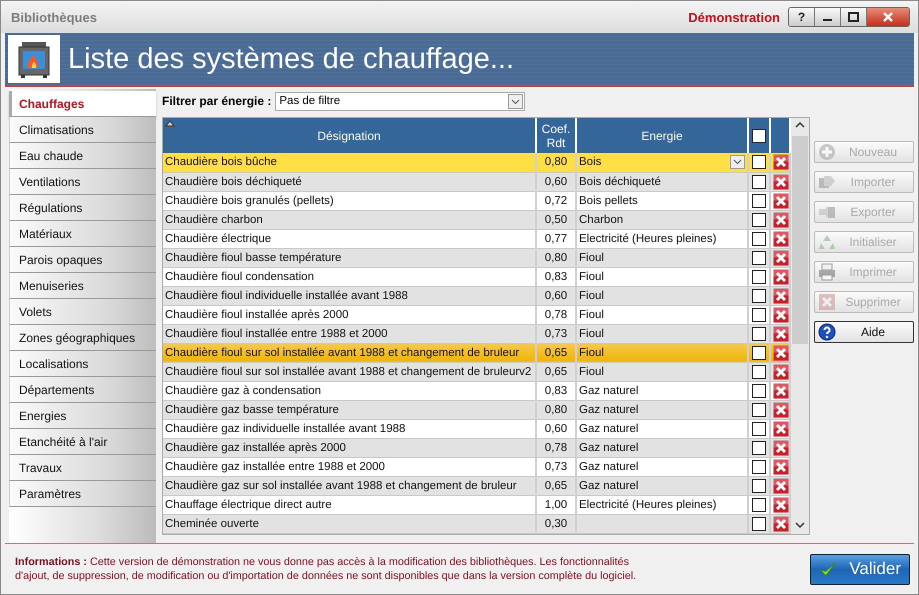  I want to click on sidebar-tab: Localisations, so click(82, 364).